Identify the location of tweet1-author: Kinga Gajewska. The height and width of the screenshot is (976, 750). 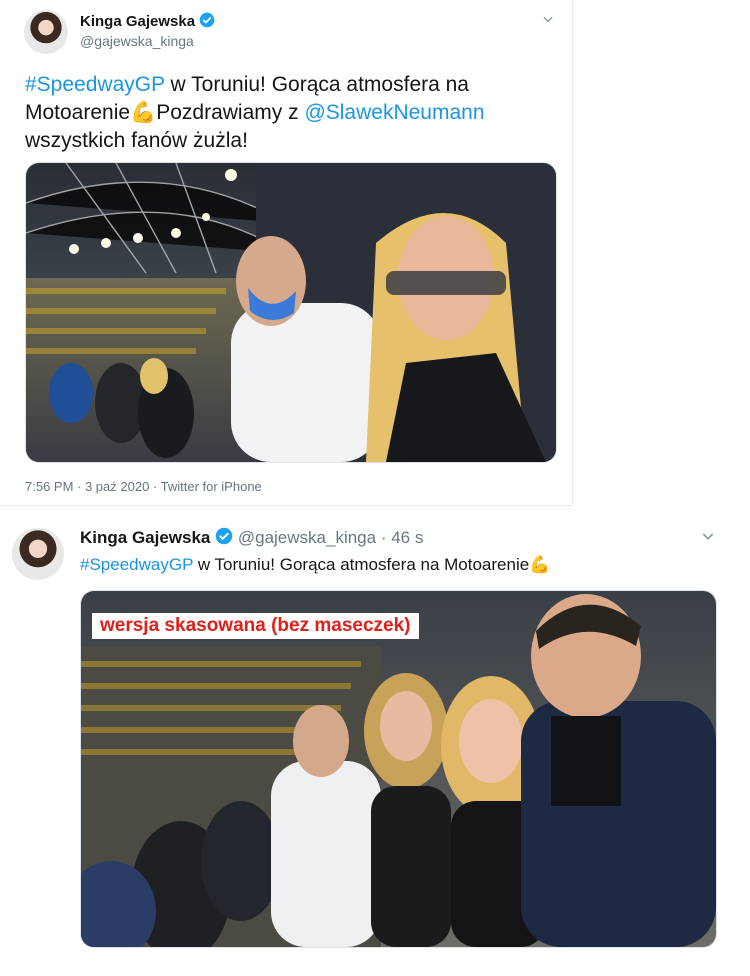
(147, 22).